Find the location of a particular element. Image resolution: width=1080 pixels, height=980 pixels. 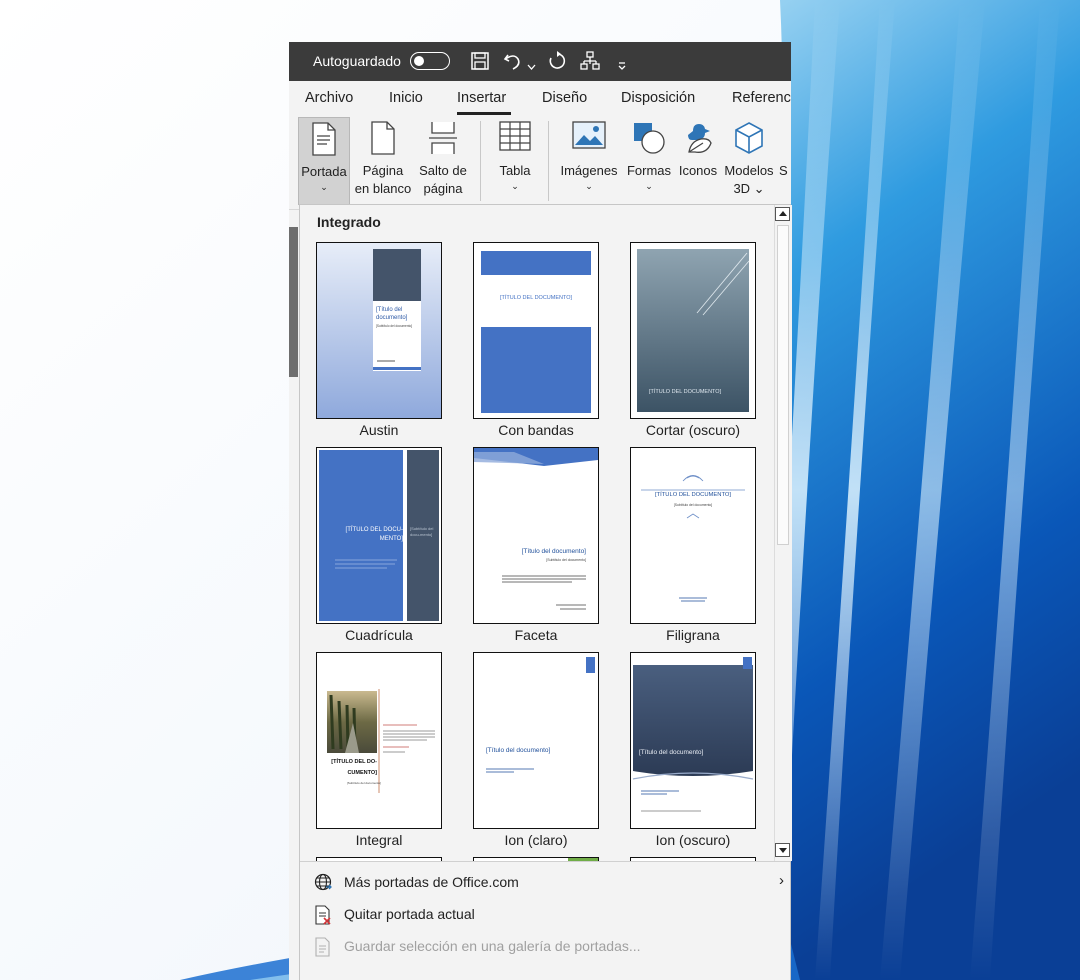

integral-title-text: [TÍTULO DEL DO-CUMENTO] is located at coordinates (354, 767).